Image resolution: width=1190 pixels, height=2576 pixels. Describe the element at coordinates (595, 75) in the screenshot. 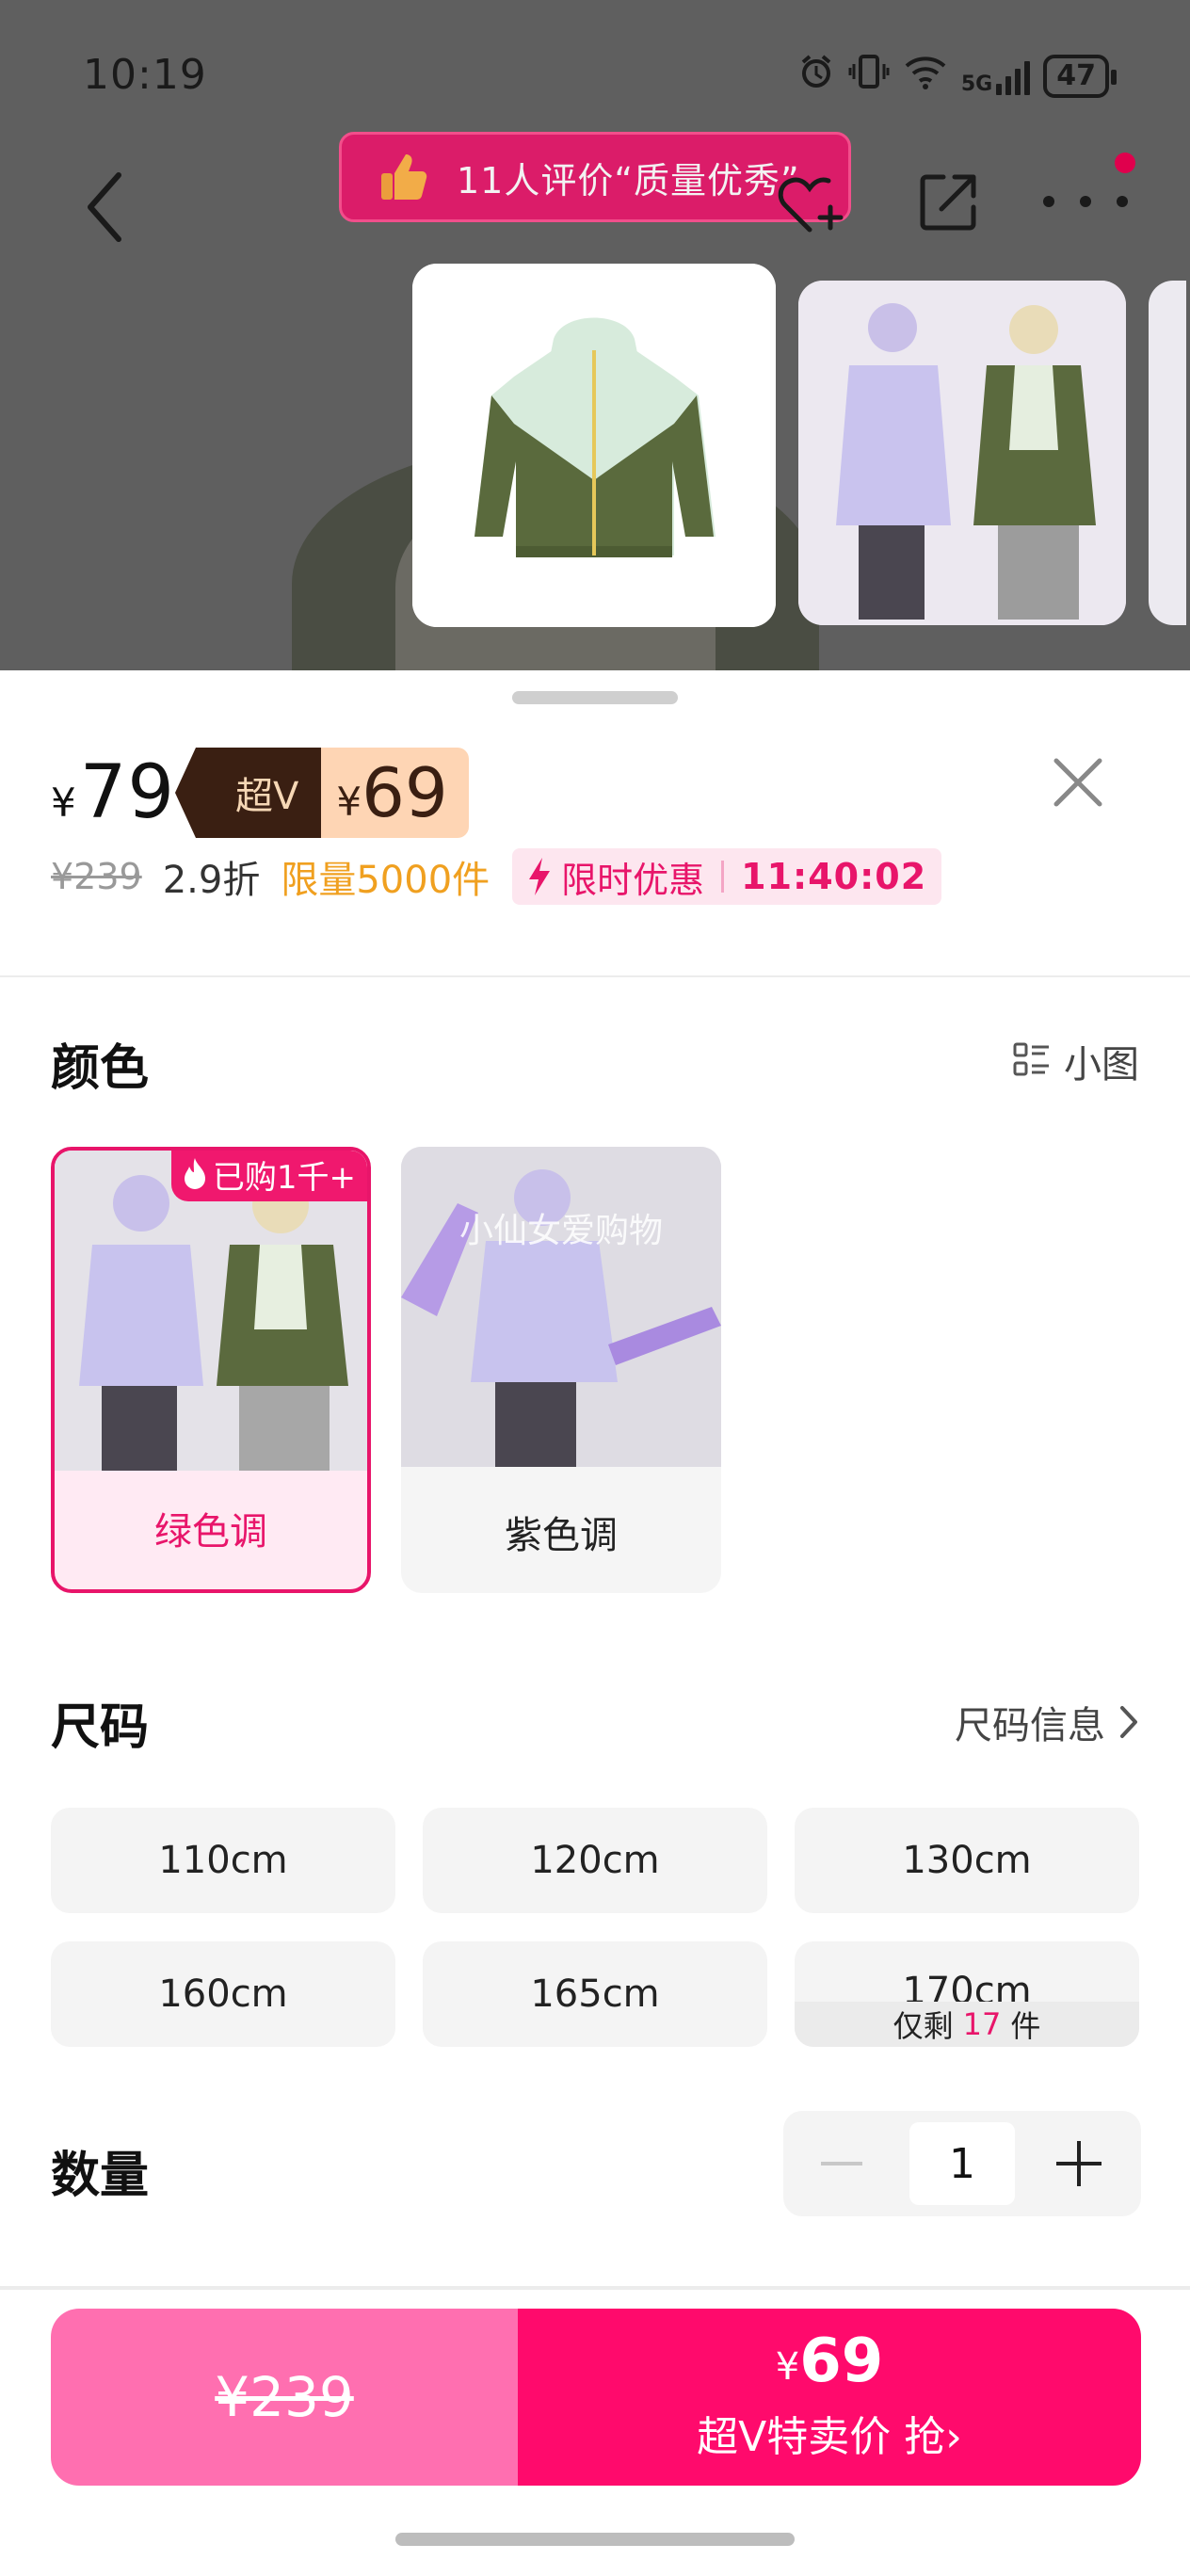

I see `status-bar: 10:19 5G 47` at that location.